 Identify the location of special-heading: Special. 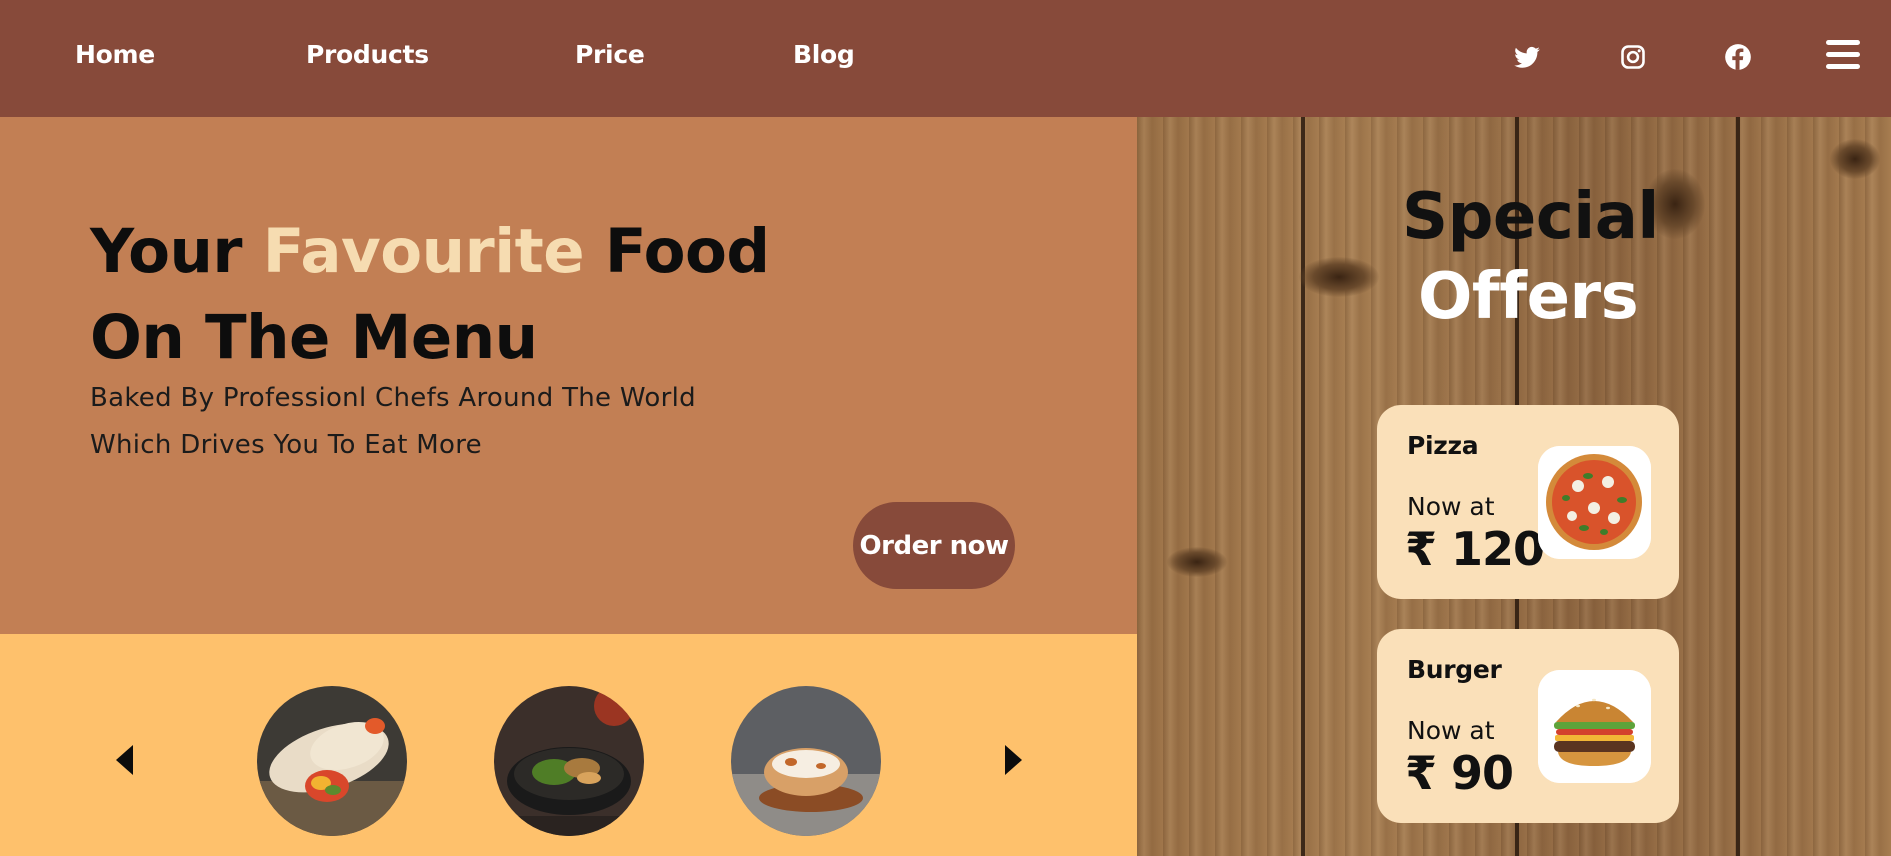
(1530, 217).